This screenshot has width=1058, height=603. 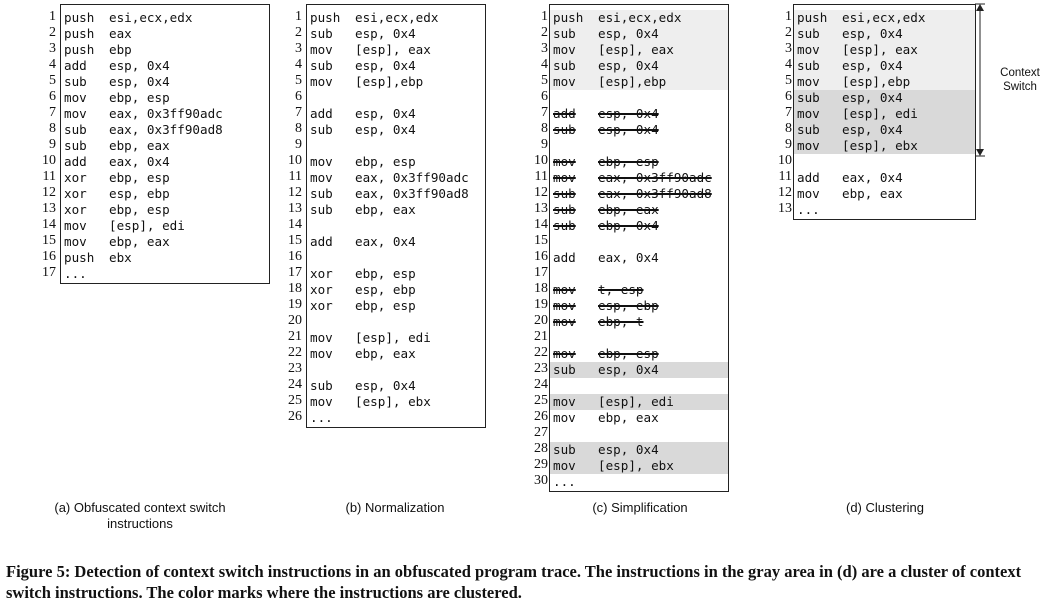 I want to click on code-line: mov [esp], eax, so click(x=884, y=50).